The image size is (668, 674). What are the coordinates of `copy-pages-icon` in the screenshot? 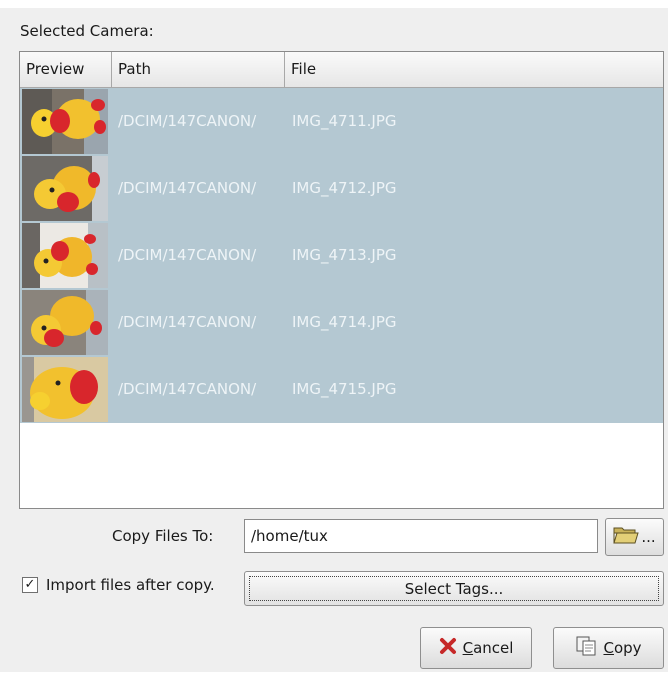 It's located at (586, 648).